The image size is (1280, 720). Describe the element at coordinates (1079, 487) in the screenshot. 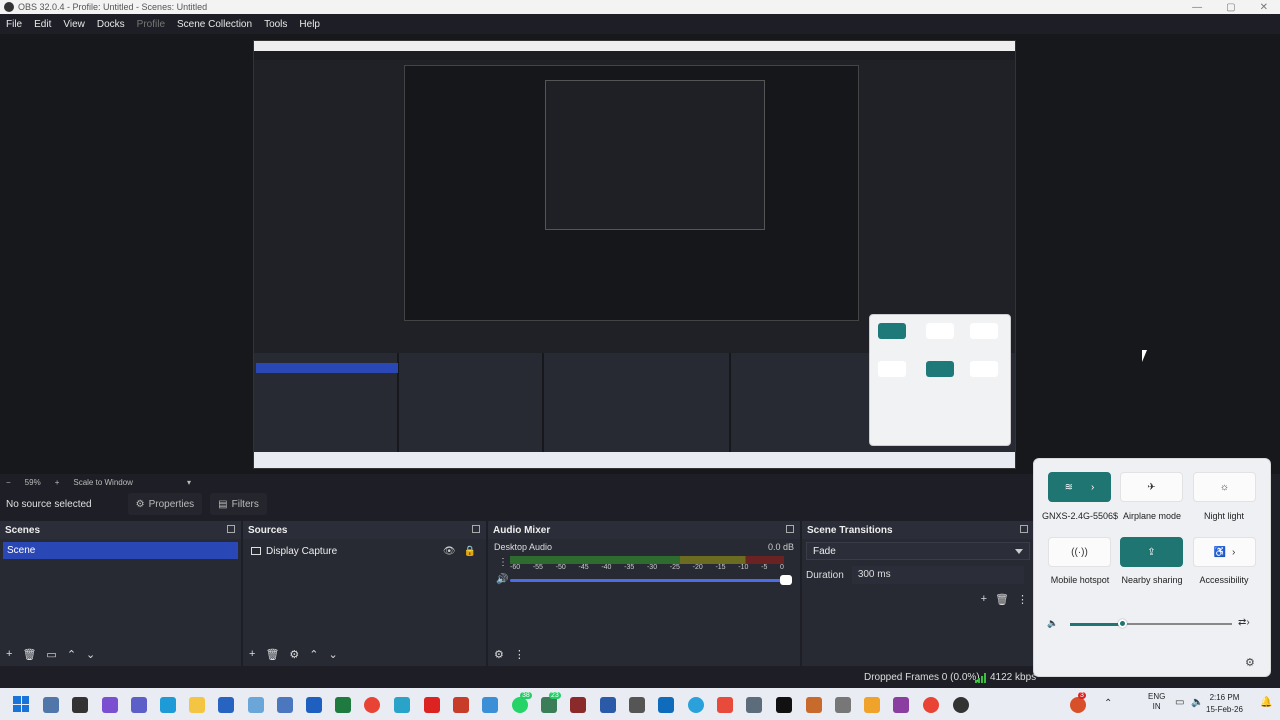

I see `wifi-tile: ≋ ›` at that location.